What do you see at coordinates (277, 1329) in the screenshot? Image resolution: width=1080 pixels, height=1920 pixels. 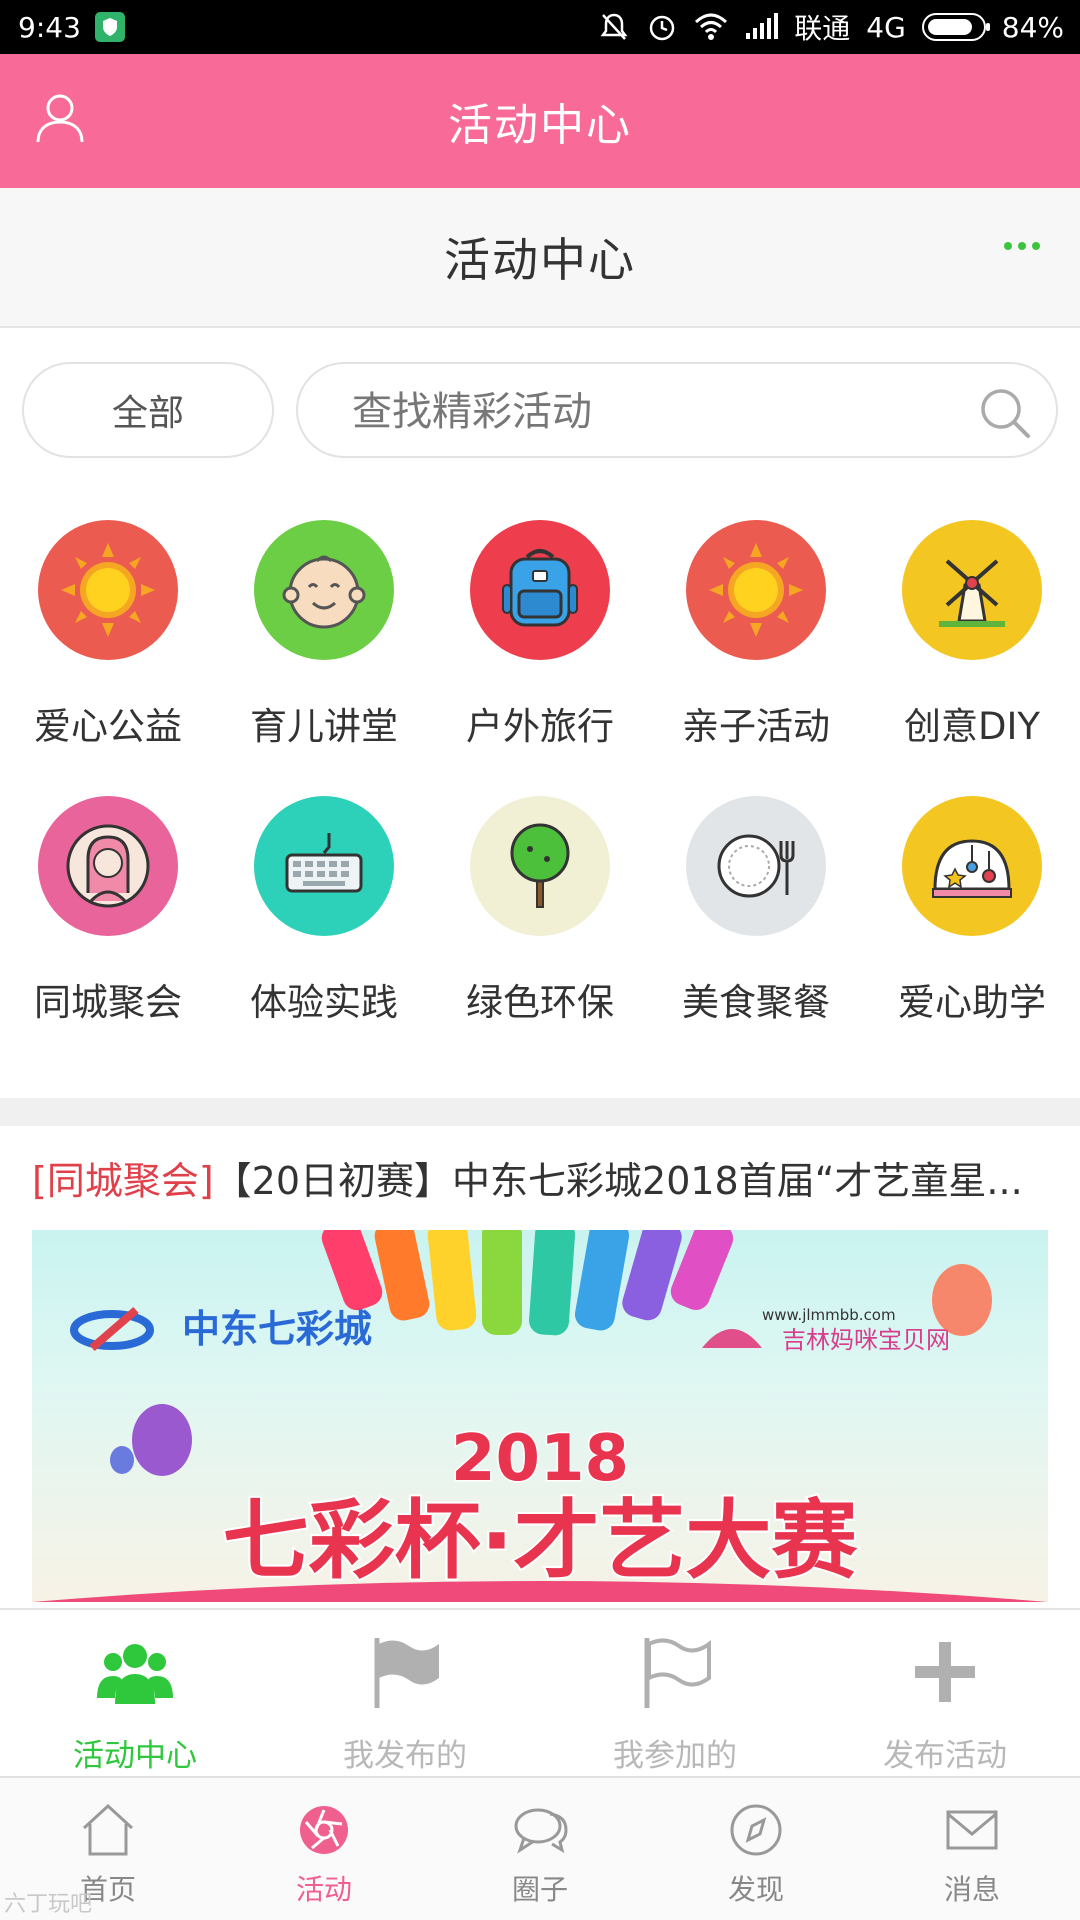 I see `banner-brand-left: 中东七彩城` at bounding box center [277, 1329].